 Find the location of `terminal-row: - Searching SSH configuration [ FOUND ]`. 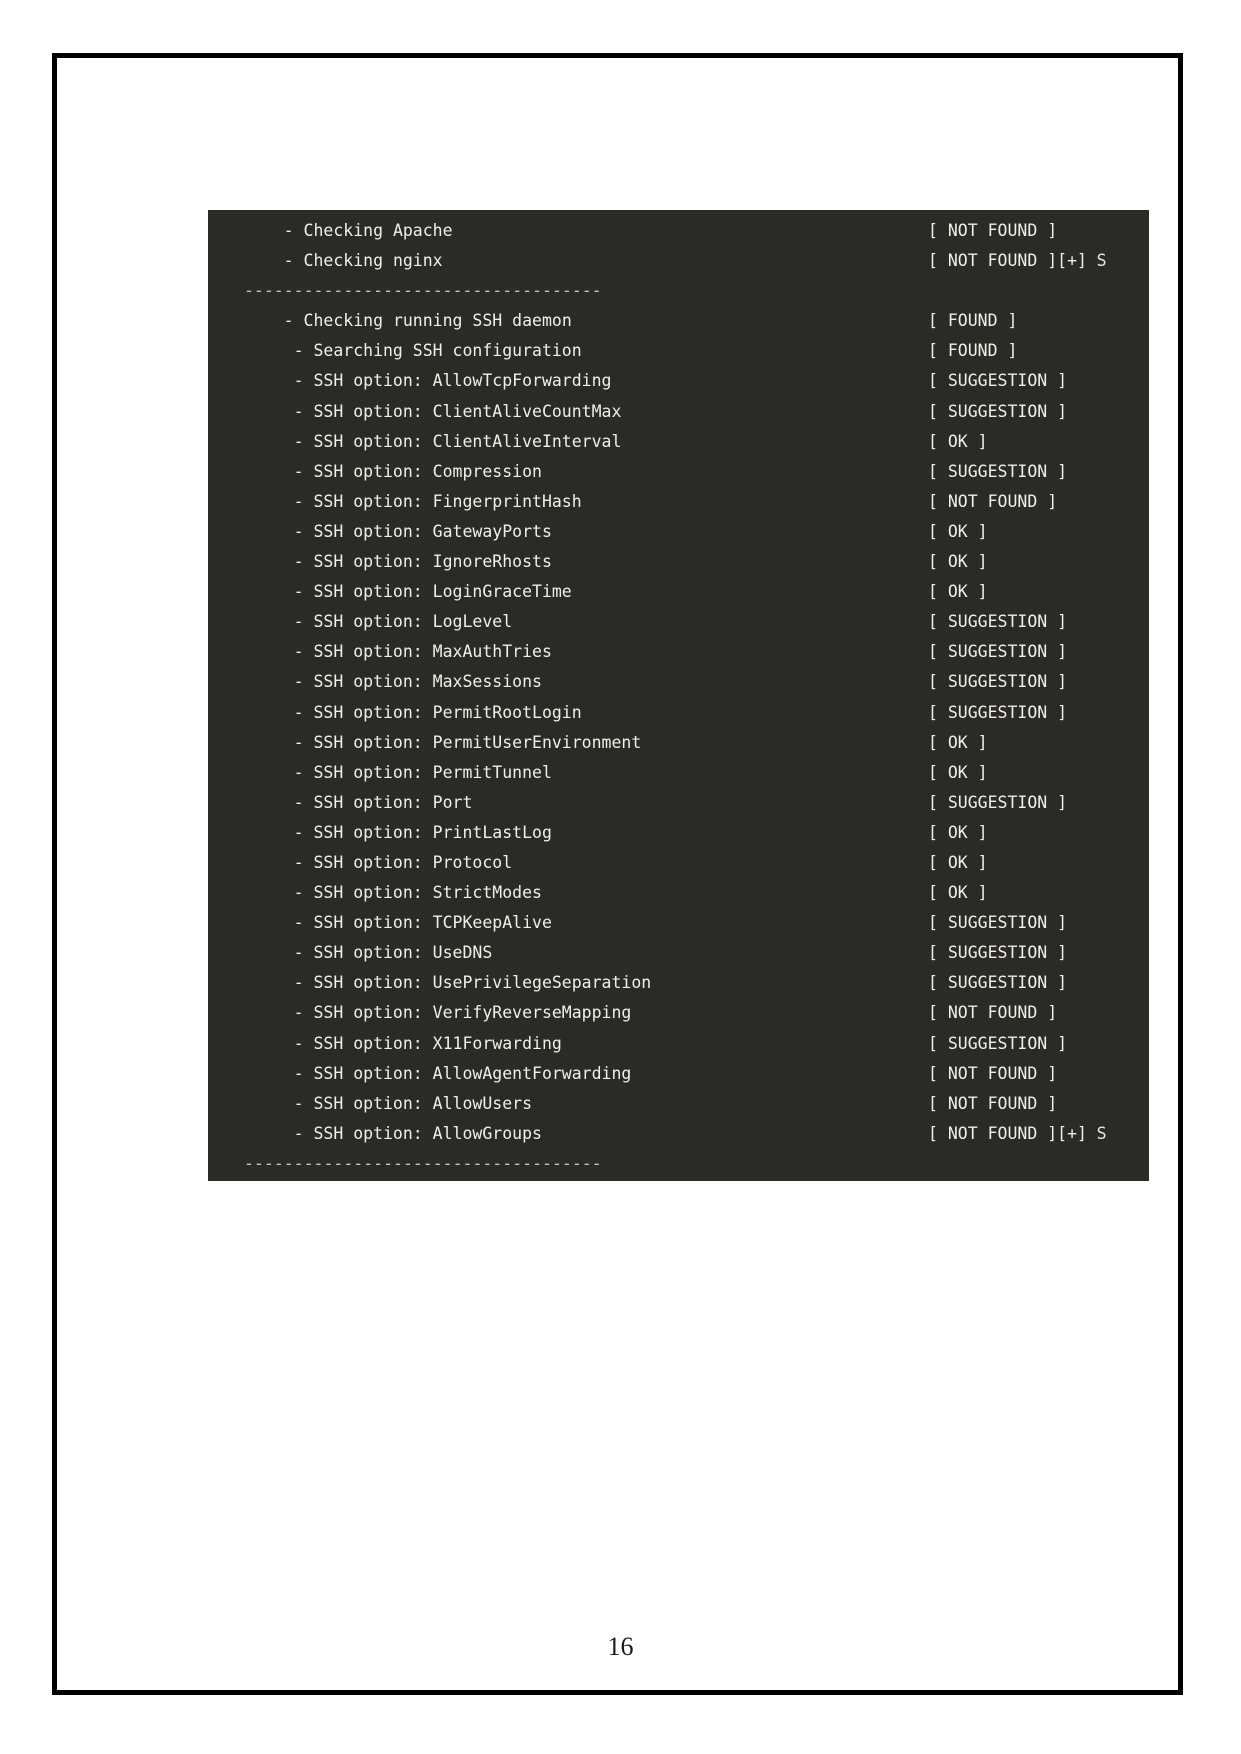

terminal-row: - Searching SSH configuration [ FOUND ] is located at coordinates (678, 351).